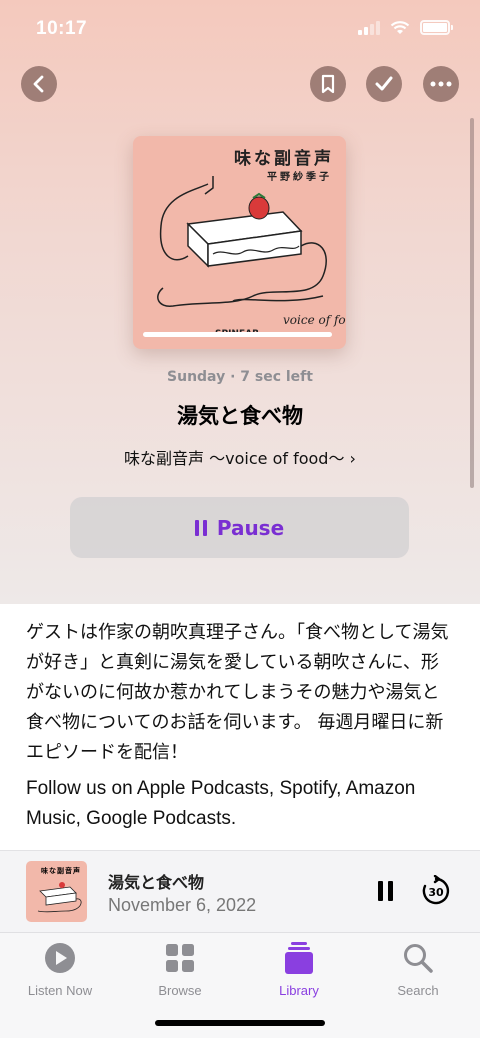 The image size is (480, 1038). Describe the element at coordinates (182, 905) in the screenshot. I see `mini-player-date: November 6, 2022` at that location.